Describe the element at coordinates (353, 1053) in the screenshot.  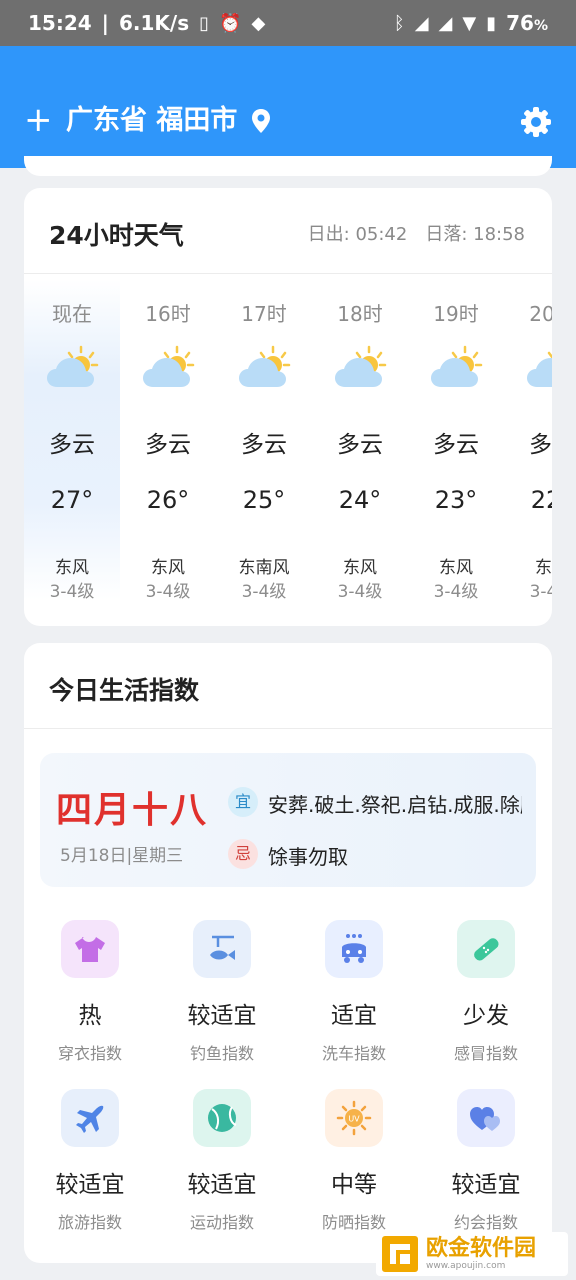
I see `index-name: 洗车指数` at that location.